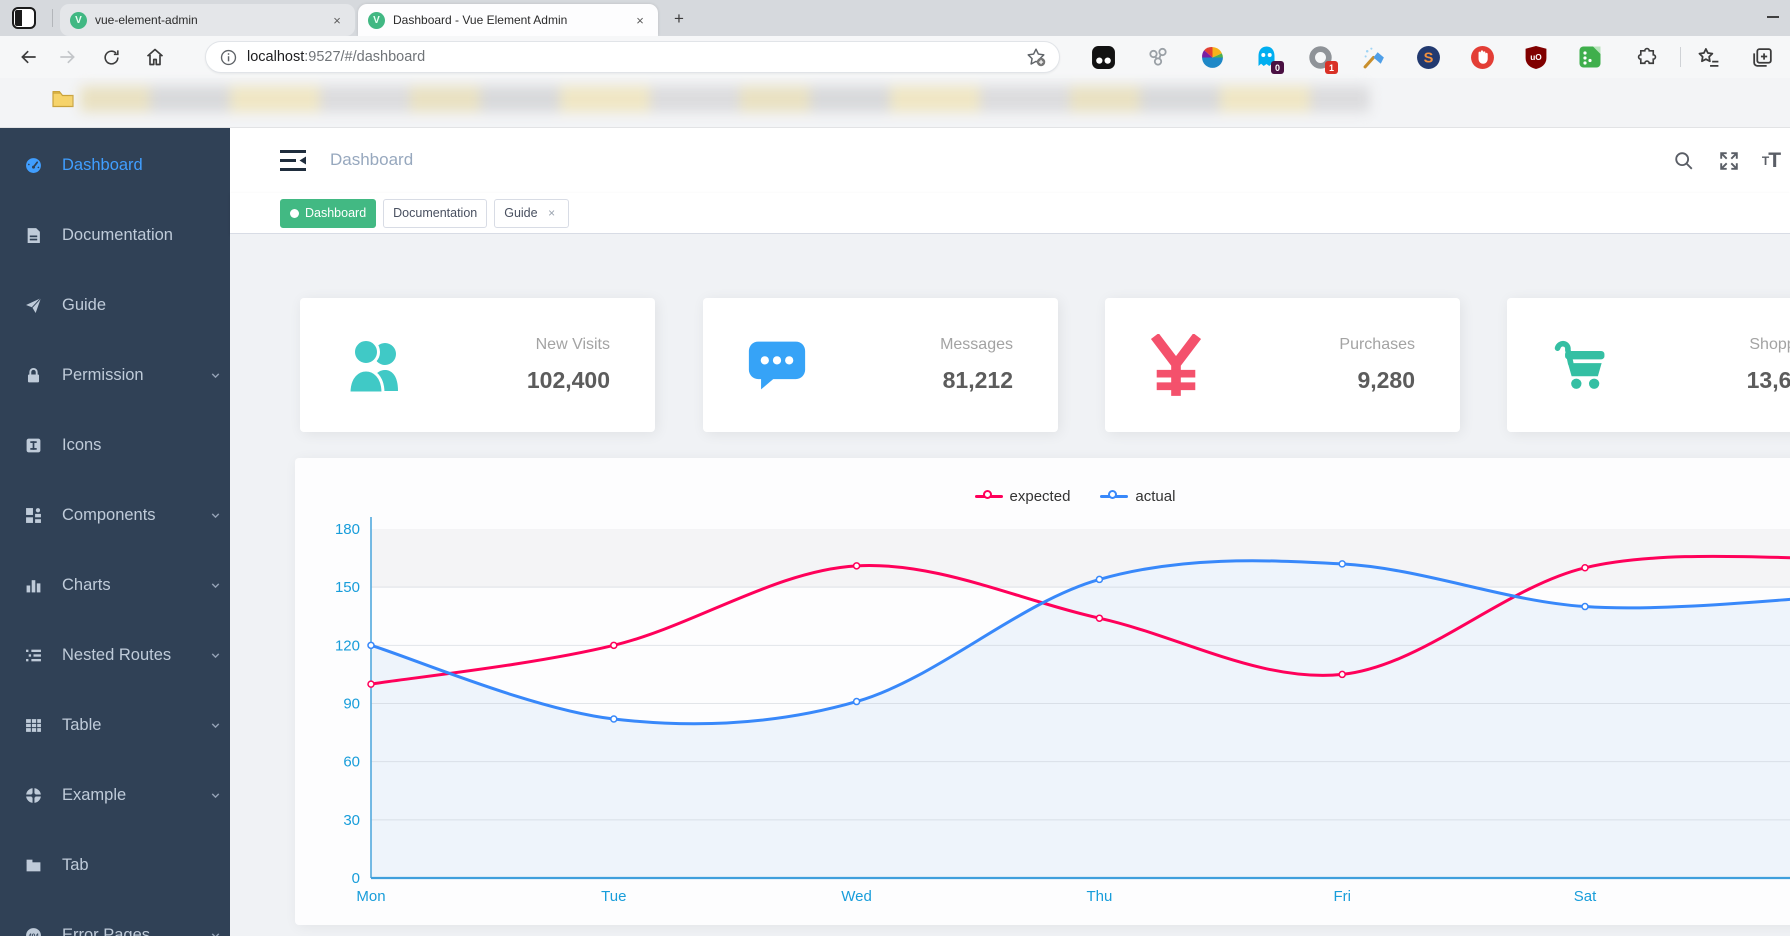  I want to click on gauge-icon, so click(33, 165).